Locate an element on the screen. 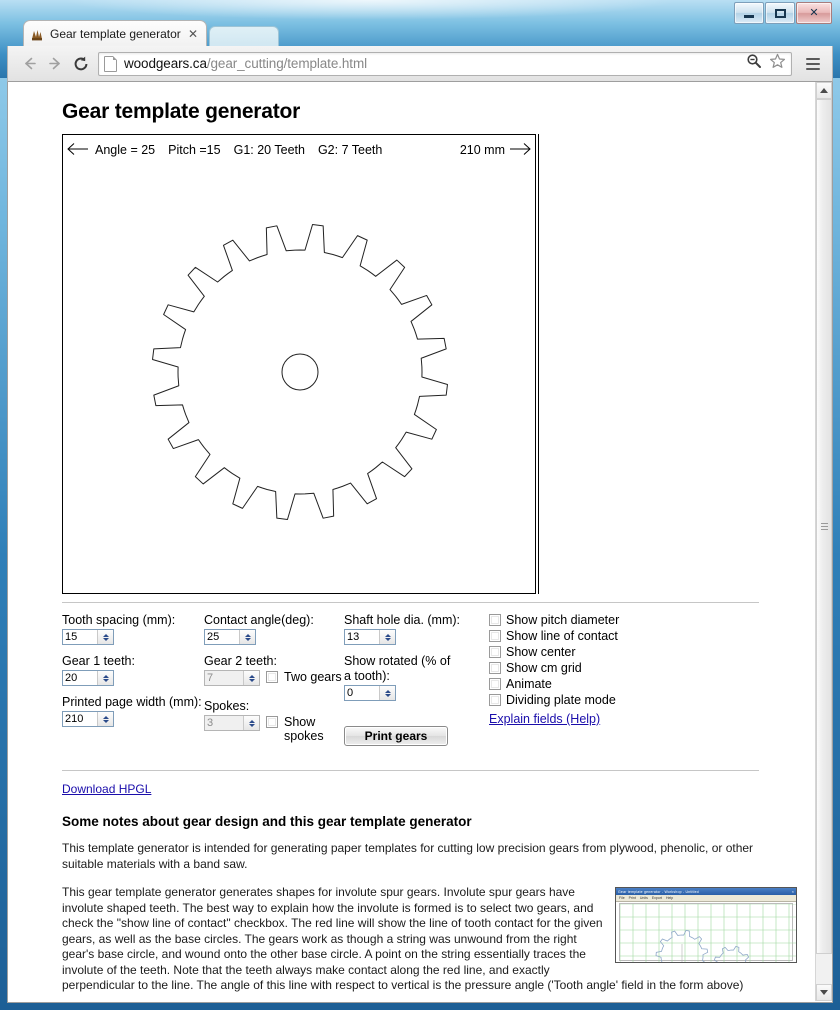 This screenshot has height=1010, width=840. contact-angle-input is located at coordinates (222, 637).